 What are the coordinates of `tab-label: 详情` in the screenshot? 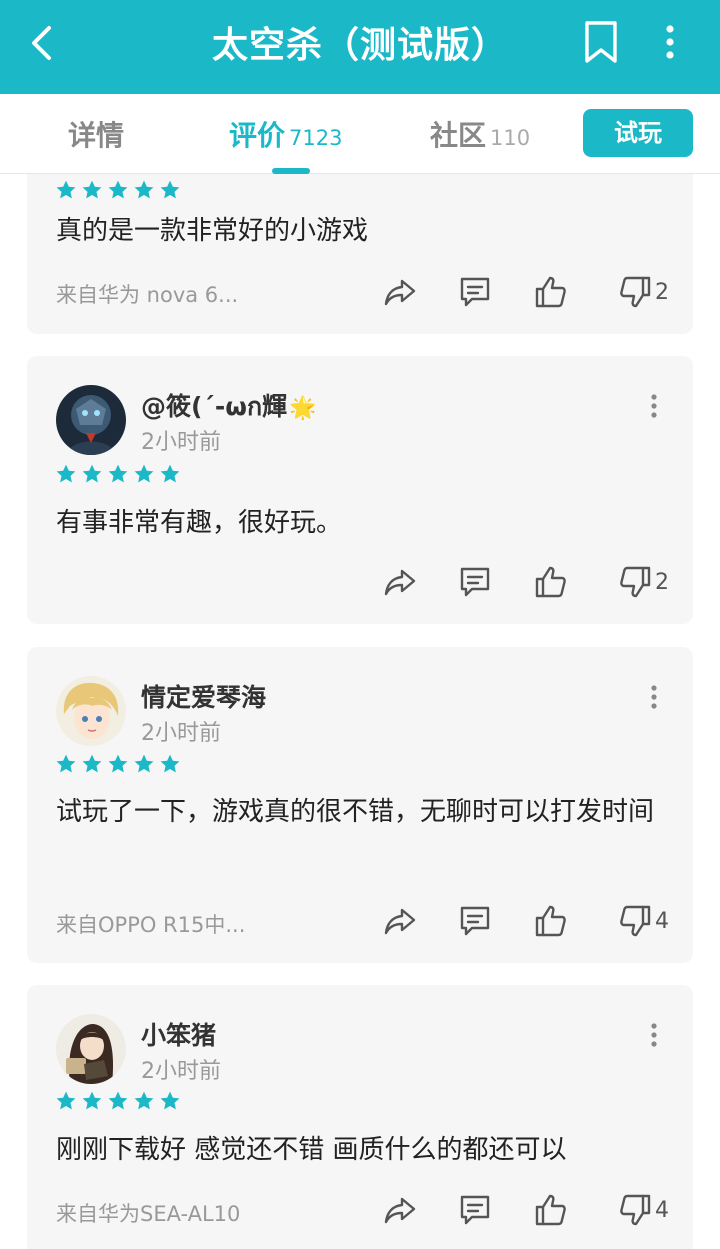 It's located at (96, 135).